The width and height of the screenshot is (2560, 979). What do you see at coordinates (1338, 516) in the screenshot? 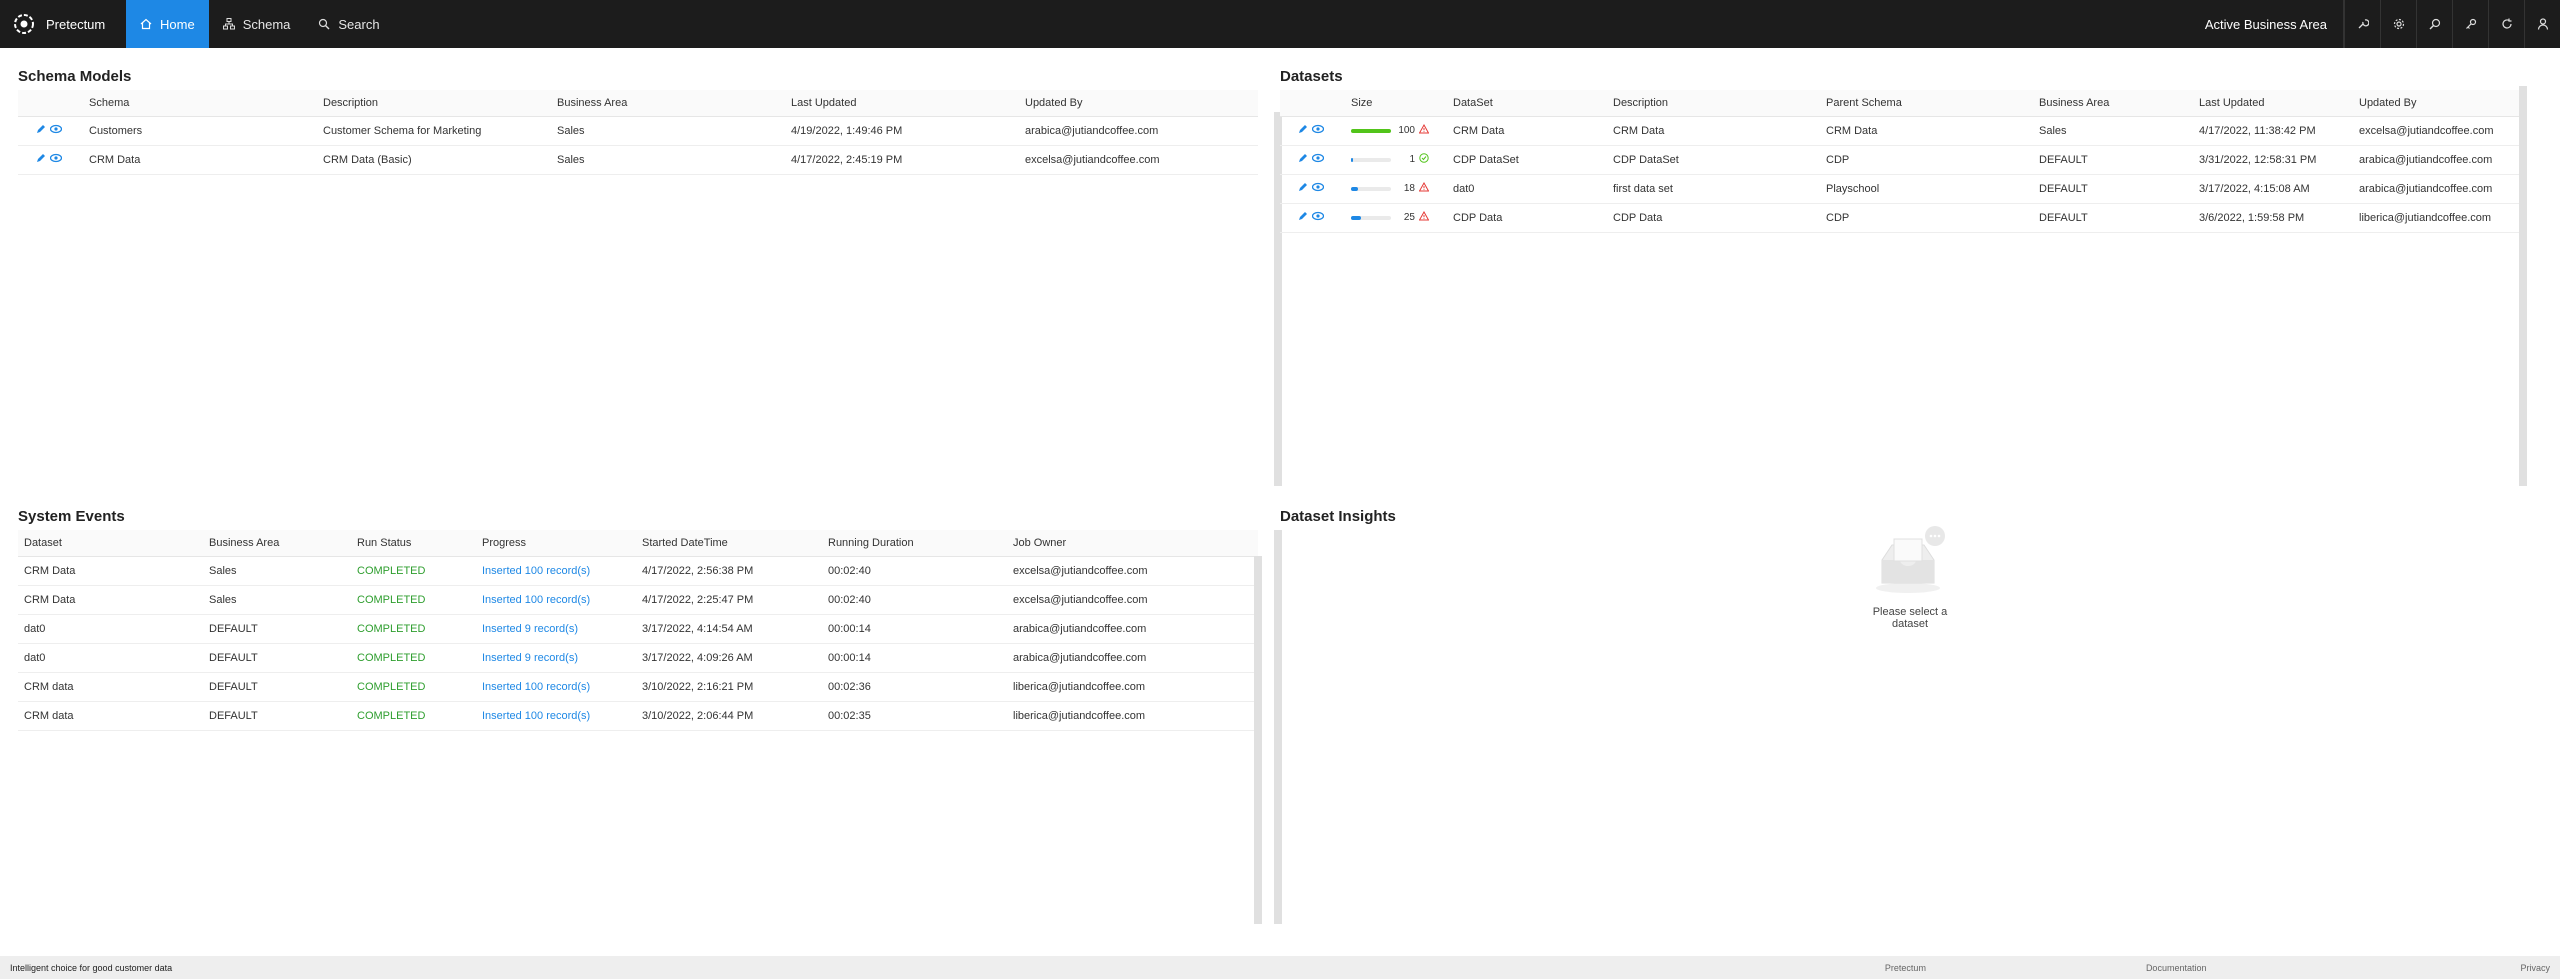
I see `dataset-insights-title: Dataset Insights` at bounding box center [1338, 516].